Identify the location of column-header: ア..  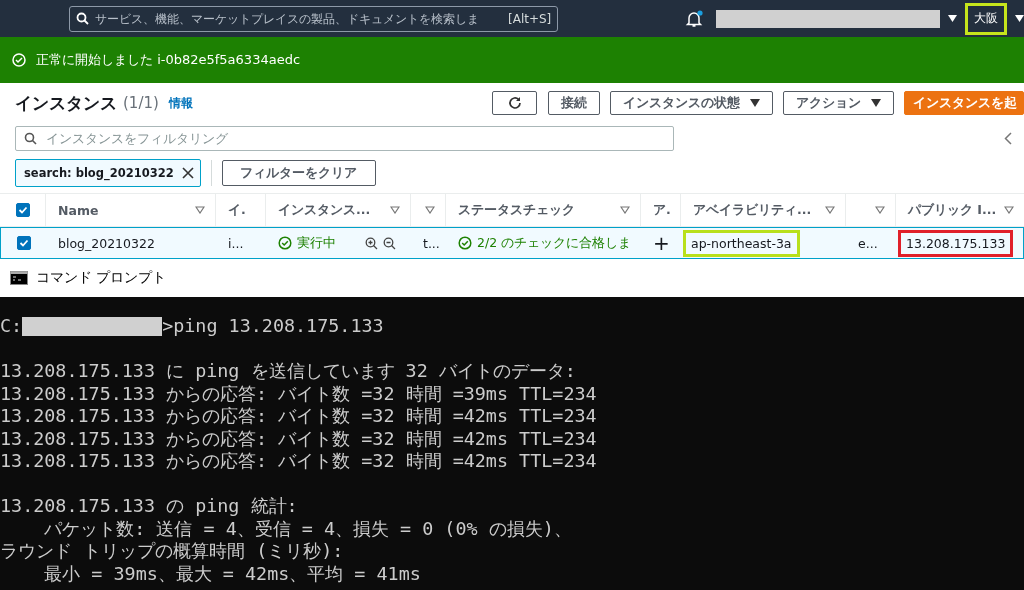
(662, 210).